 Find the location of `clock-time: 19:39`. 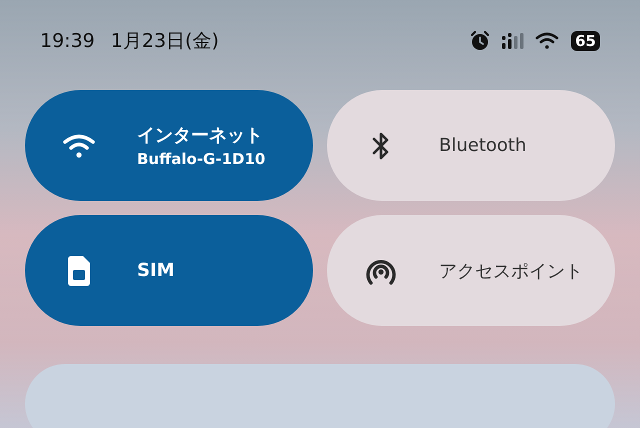

clock-time: 19:39 is located at coordinates (67, 41).